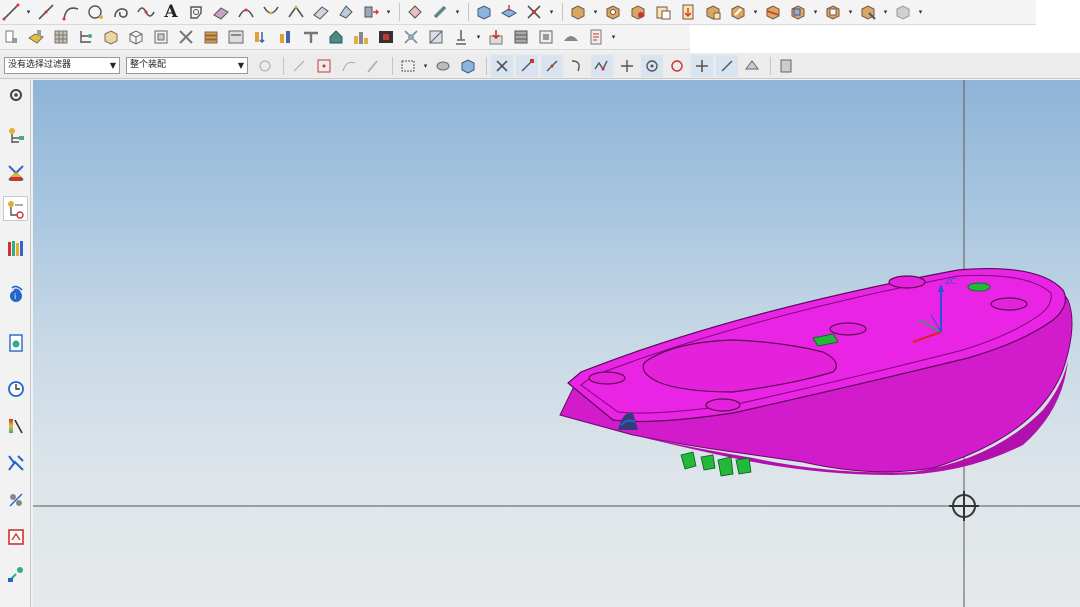 The height and width of the screenshot is (607, 1080). I want to click on box-settings-icon, so click(868, 12).